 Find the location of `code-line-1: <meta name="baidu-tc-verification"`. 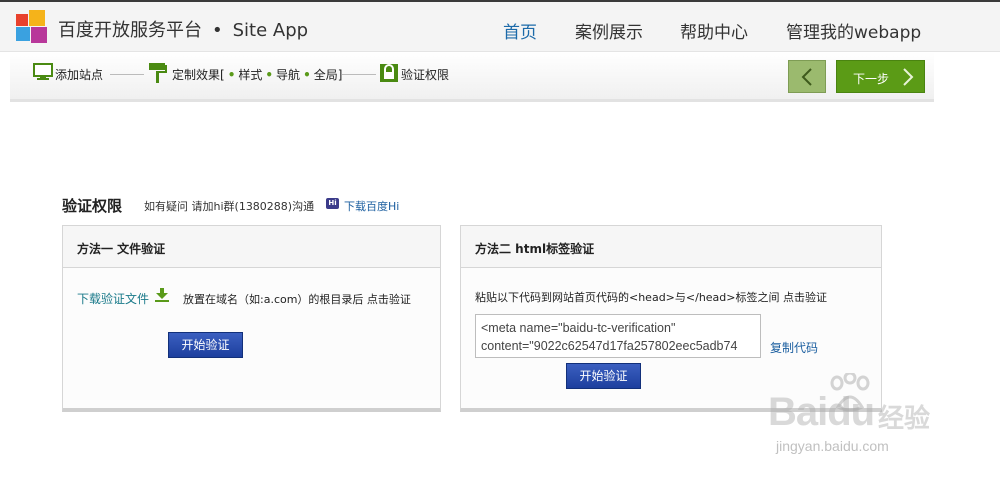

code-line-1: <meta name="baidu-tc-verification" is located at coordinates (578, 328).